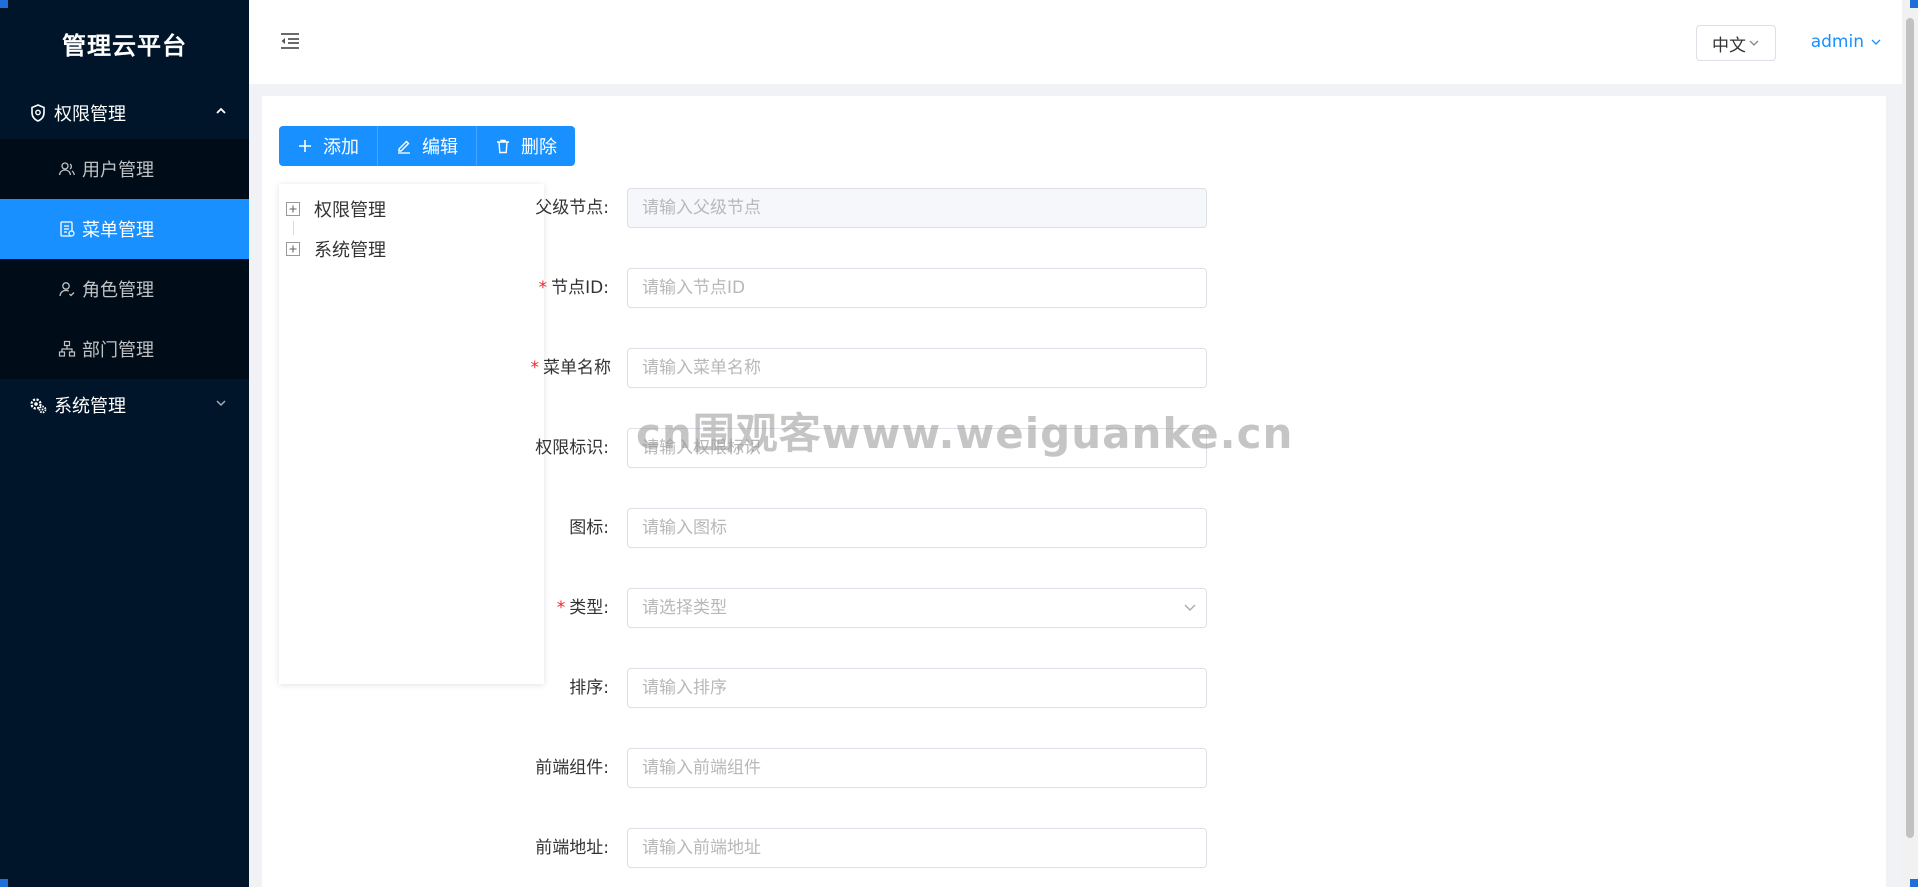  What do you see at coordinates (90, 114) in the screenshot?
I see `sidebar-group-label: 权限管理` at bounding box center [90, 114].